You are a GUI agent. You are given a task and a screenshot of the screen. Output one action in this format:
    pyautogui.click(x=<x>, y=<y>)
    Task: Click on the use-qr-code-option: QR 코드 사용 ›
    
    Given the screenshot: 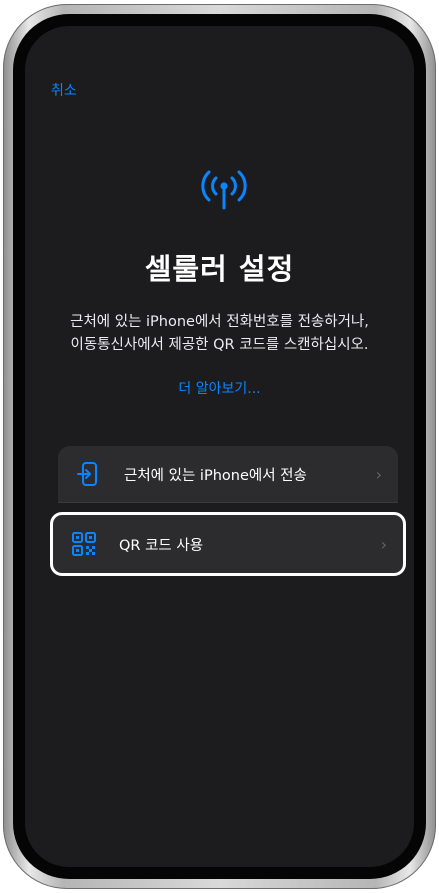 What is the action you would take?
    pyautogui.click(x=228, y=544)
    